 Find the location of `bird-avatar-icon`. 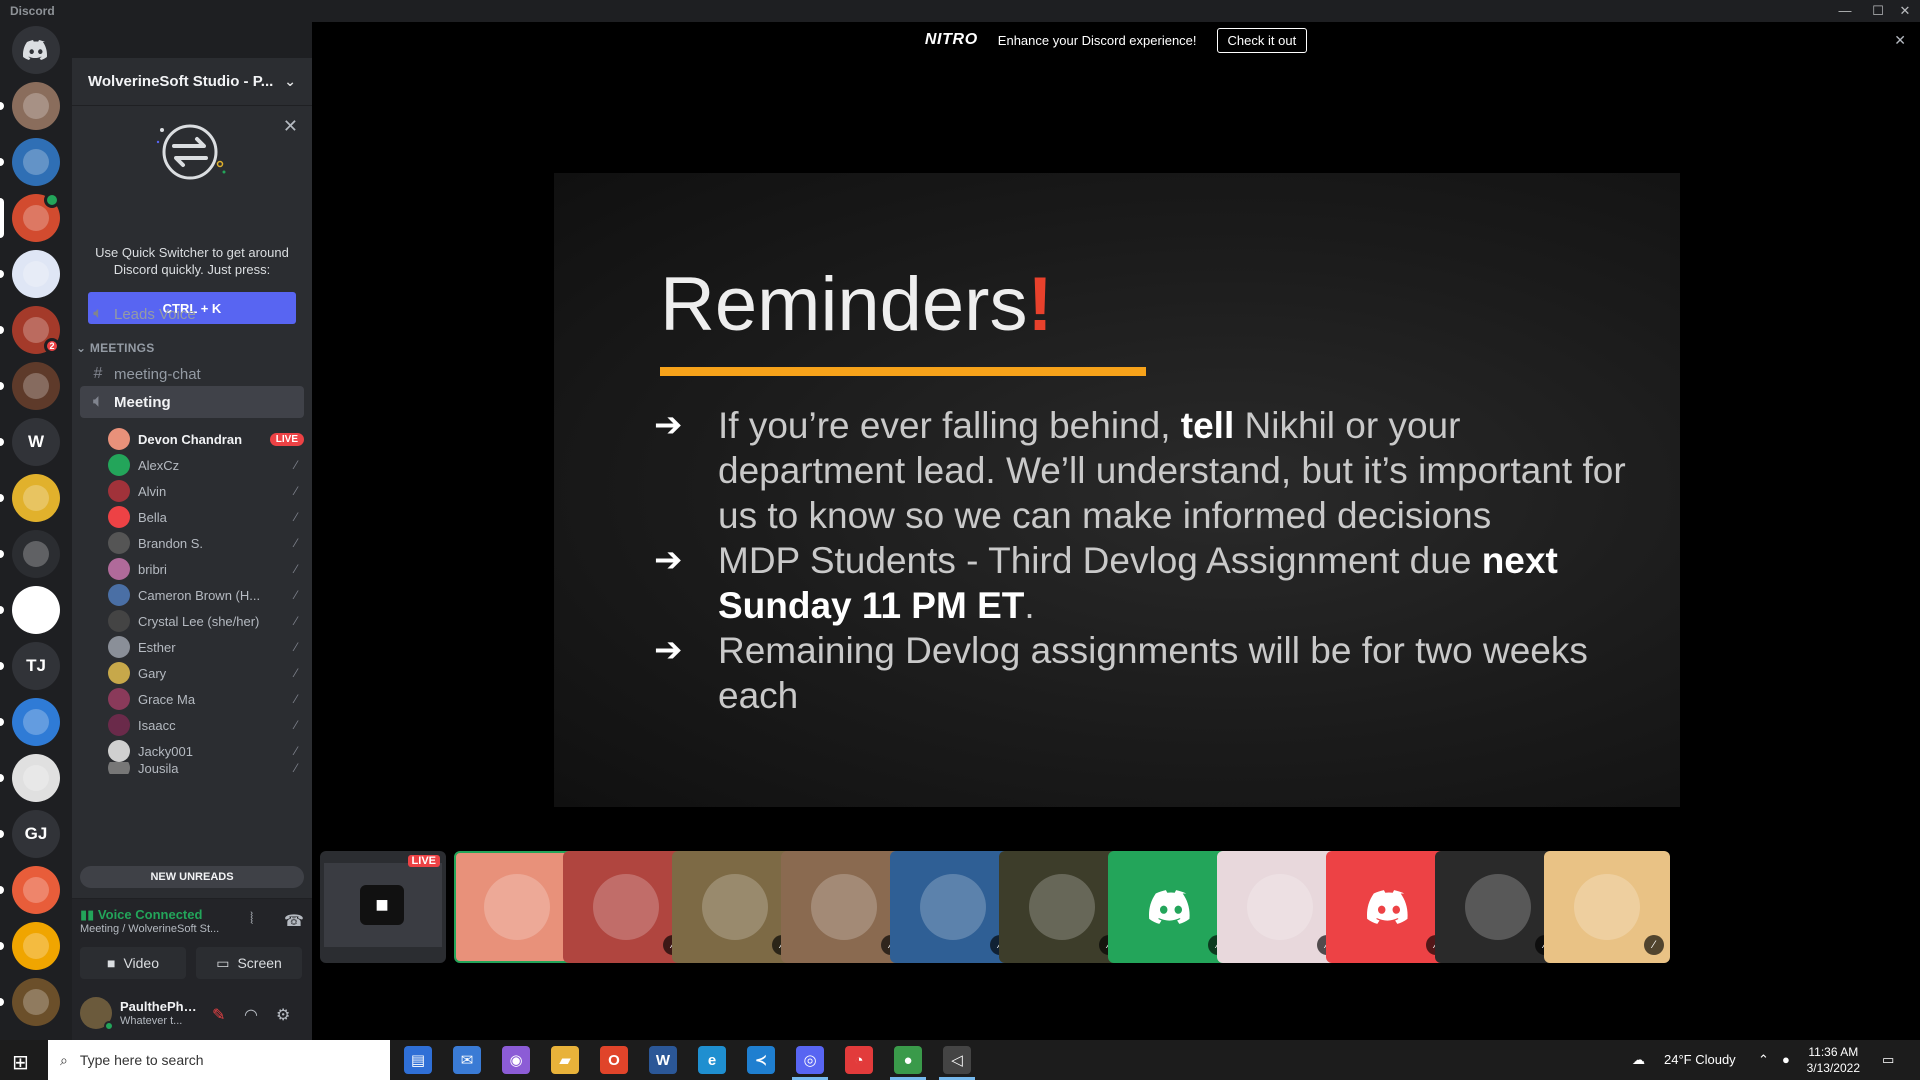

bird-avatar-icon is located at coordinates (517, 907).